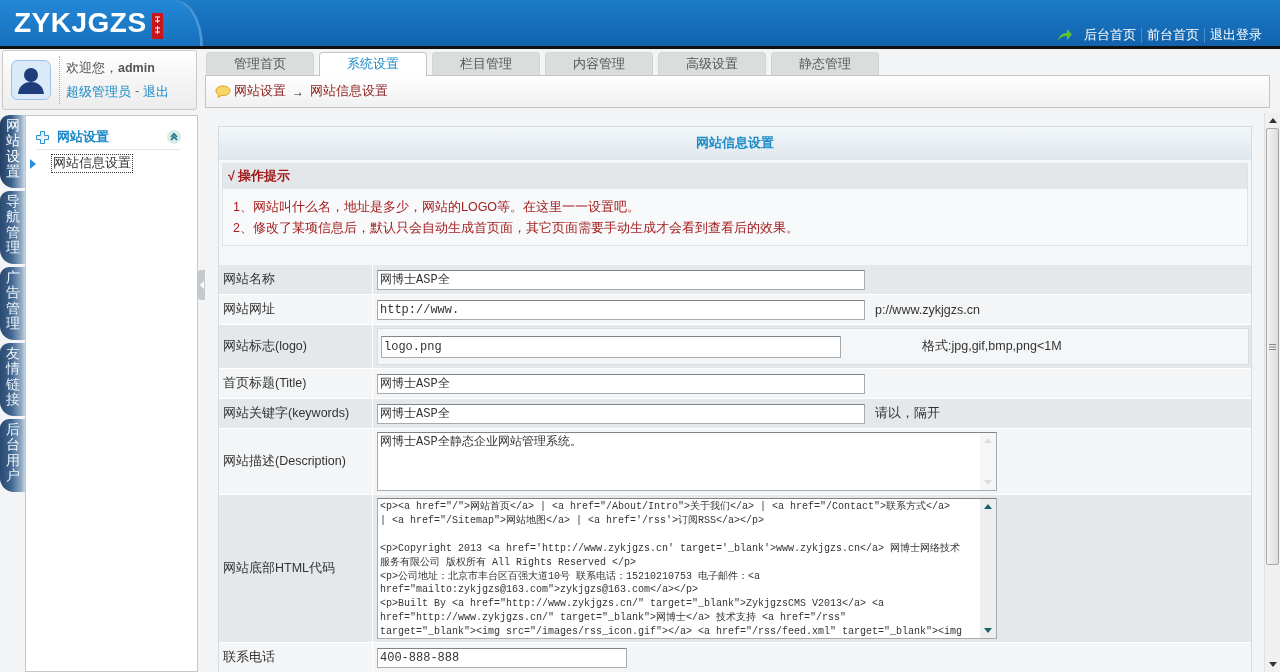 The height and width of the screenshot is (672, 1280). What do you see at coordinates (687, 461) in the screenshot?
I see `textarea-field: 网博士ASP全静态企业网站管理系统。` at bounding box center [687, 461].